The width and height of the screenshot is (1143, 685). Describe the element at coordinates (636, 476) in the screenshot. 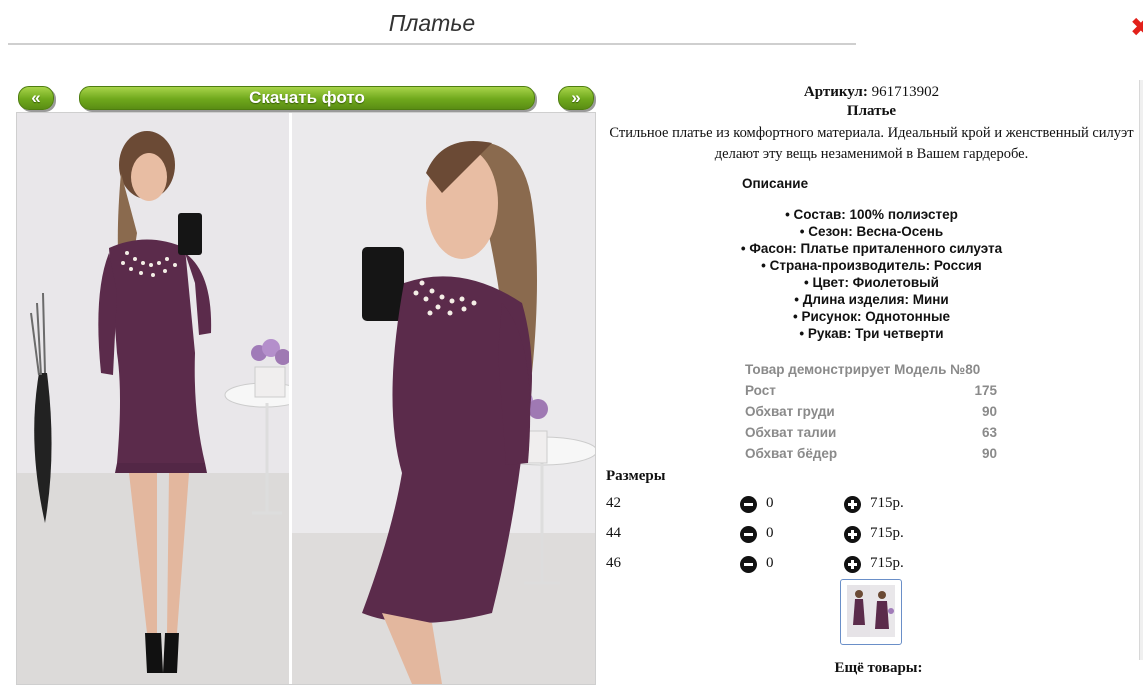

I see `sizes-heading: Размеры` at that location.